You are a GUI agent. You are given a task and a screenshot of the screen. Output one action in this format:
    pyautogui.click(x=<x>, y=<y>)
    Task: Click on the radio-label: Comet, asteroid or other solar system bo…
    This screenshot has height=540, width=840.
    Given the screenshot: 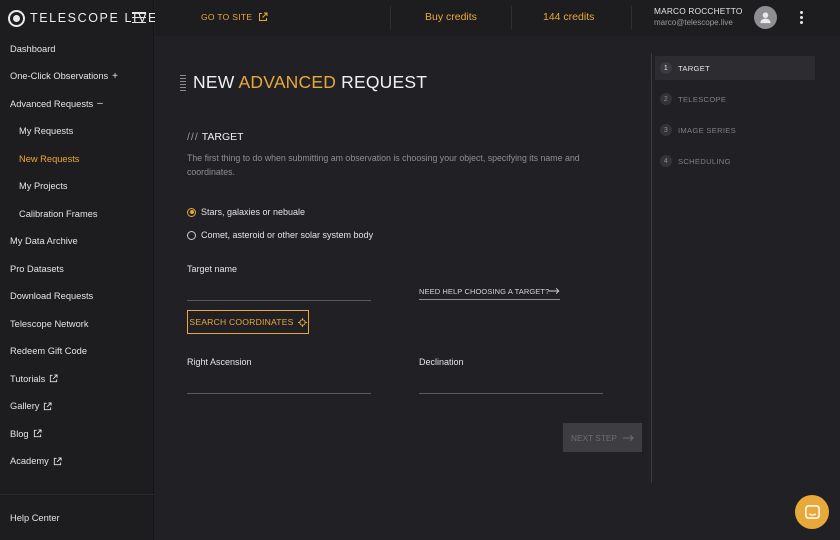 What is the action you would take?
    pyautogui.click(x=287, y=235)
    